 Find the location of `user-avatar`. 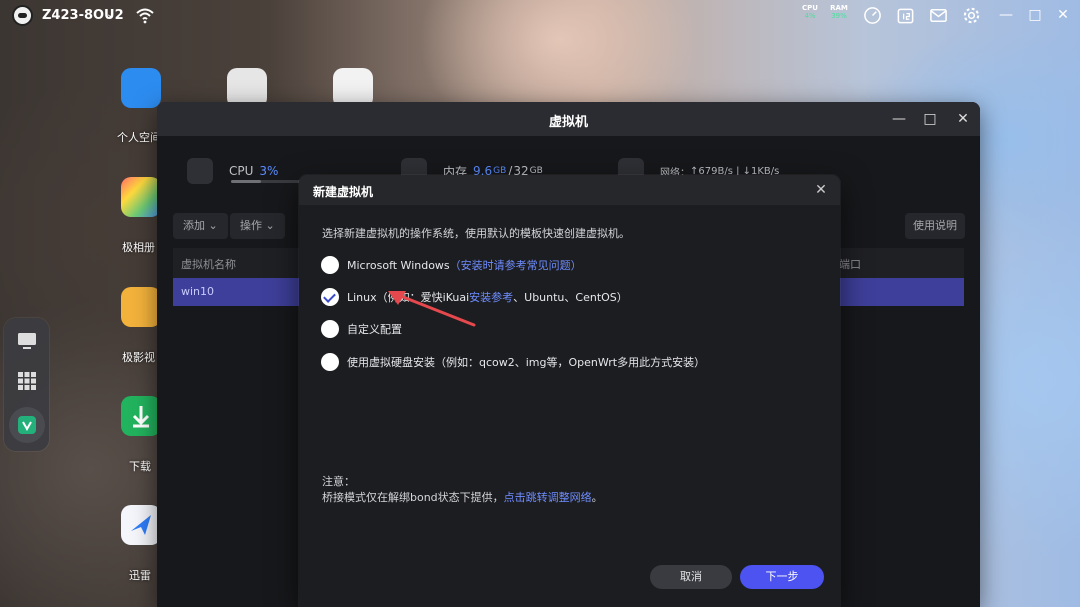

user-avatar is located at coordinates (22, 15).